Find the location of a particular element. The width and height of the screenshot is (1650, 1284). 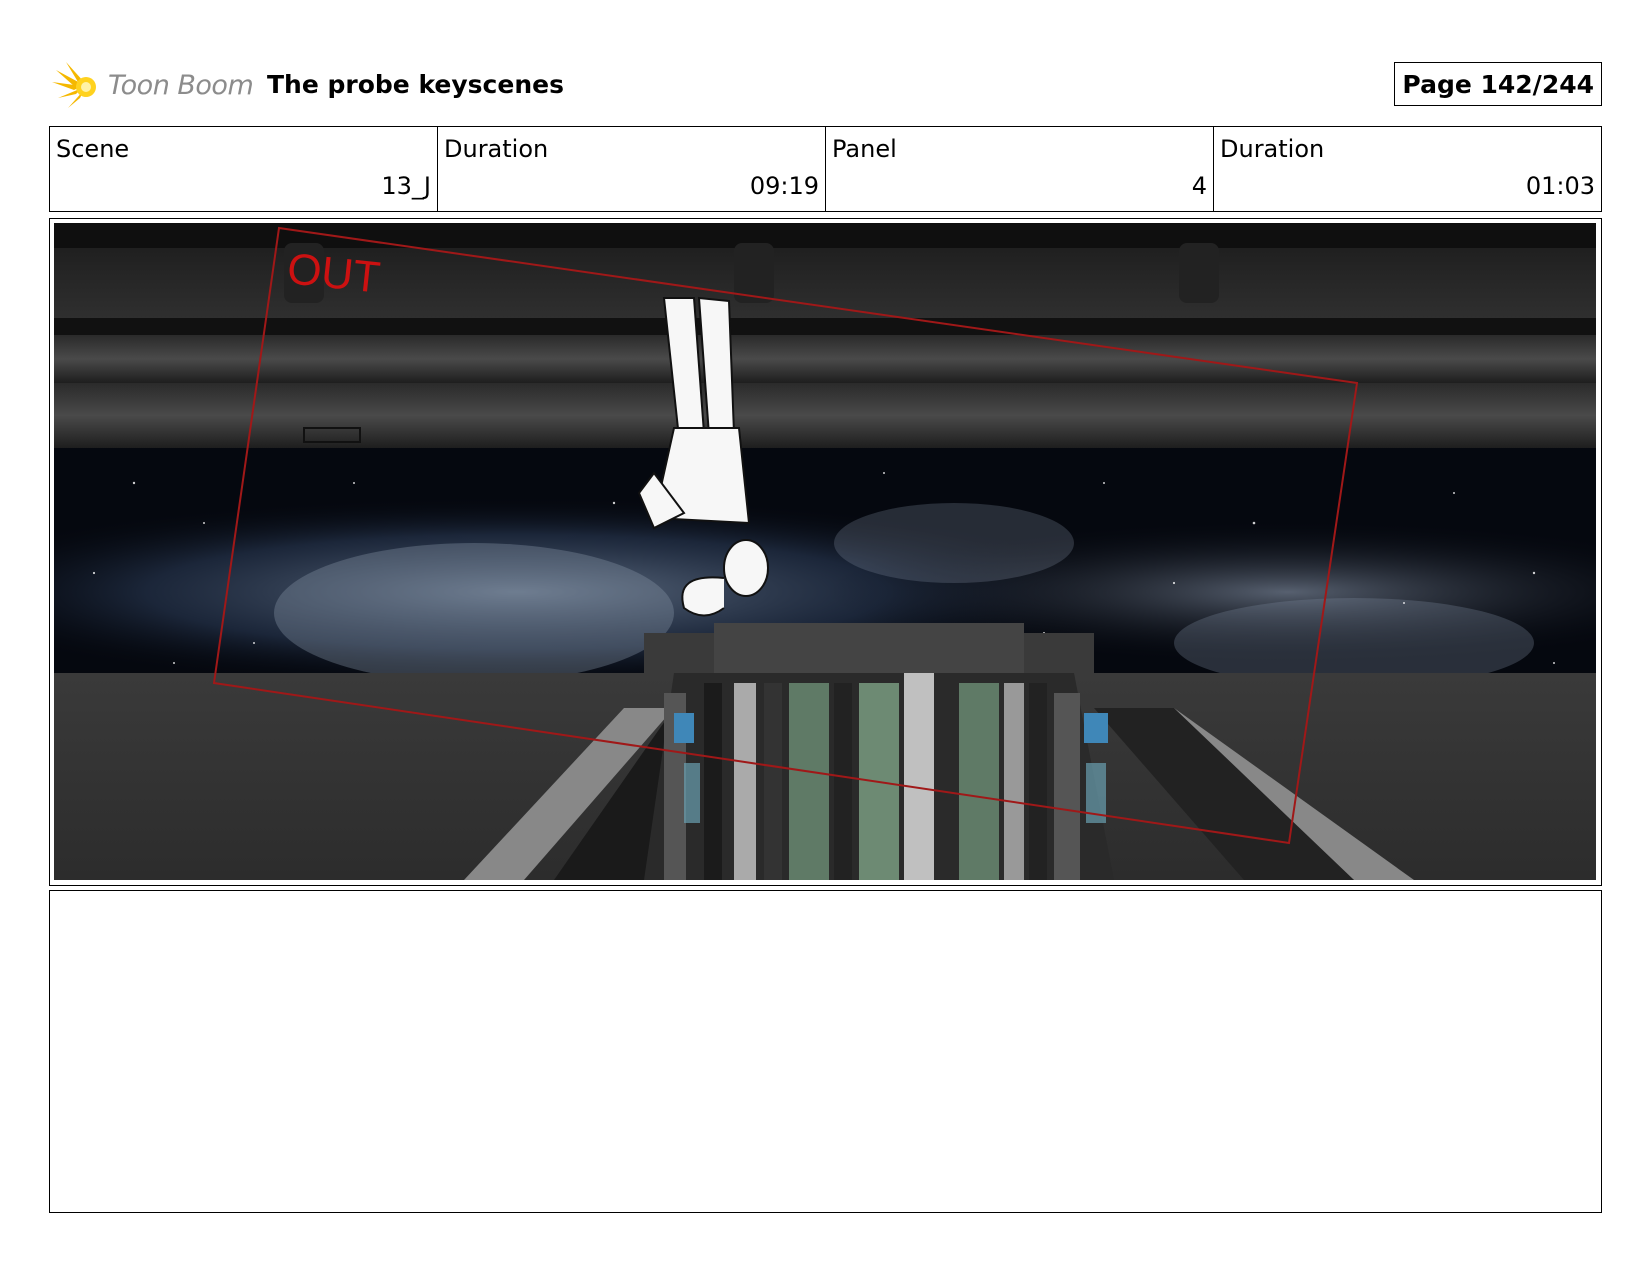

out-annotation: OUT is located at coordinates (334, 273).